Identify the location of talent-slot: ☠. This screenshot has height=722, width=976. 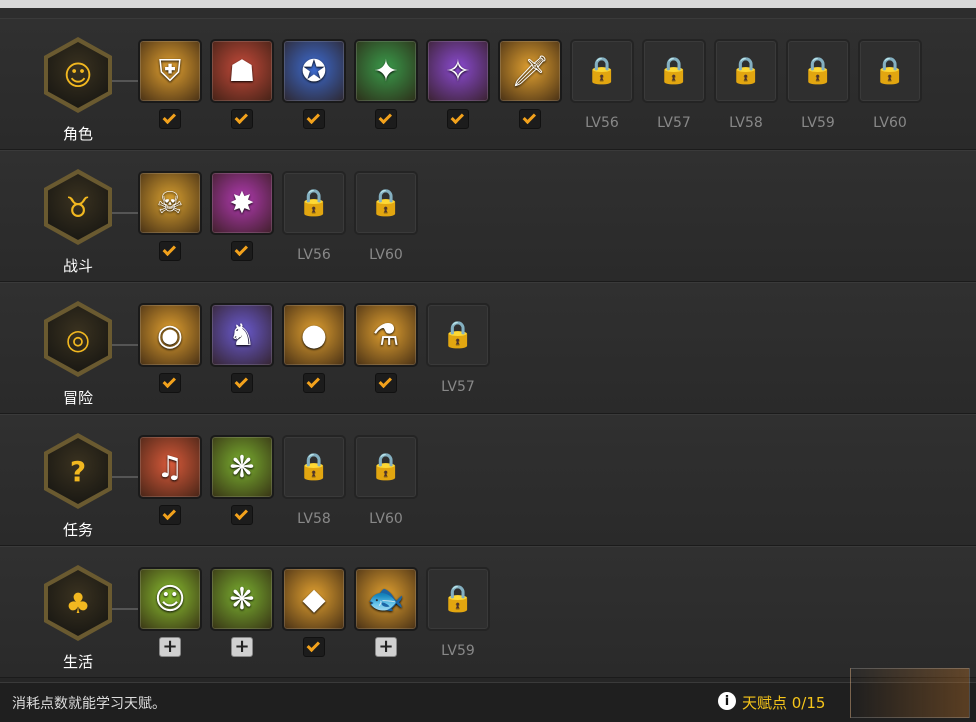
(170, 203).